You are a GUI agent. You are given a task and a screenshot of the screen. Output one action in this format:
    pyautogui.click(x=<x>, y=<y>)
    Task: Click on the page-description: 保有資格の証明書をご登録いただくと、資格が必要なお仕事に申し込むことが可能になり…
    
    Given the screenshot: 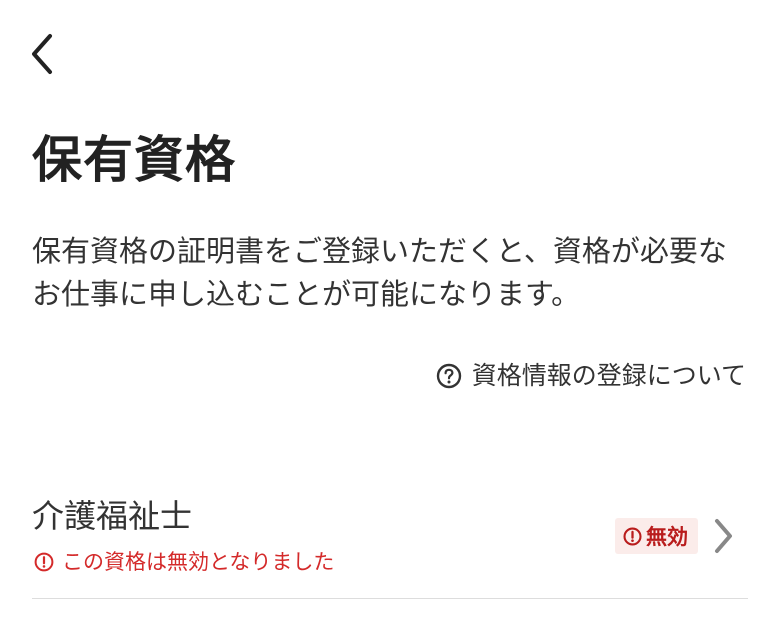 What is the action you would take?
    pyautogui.click(x=379, y=272)
    